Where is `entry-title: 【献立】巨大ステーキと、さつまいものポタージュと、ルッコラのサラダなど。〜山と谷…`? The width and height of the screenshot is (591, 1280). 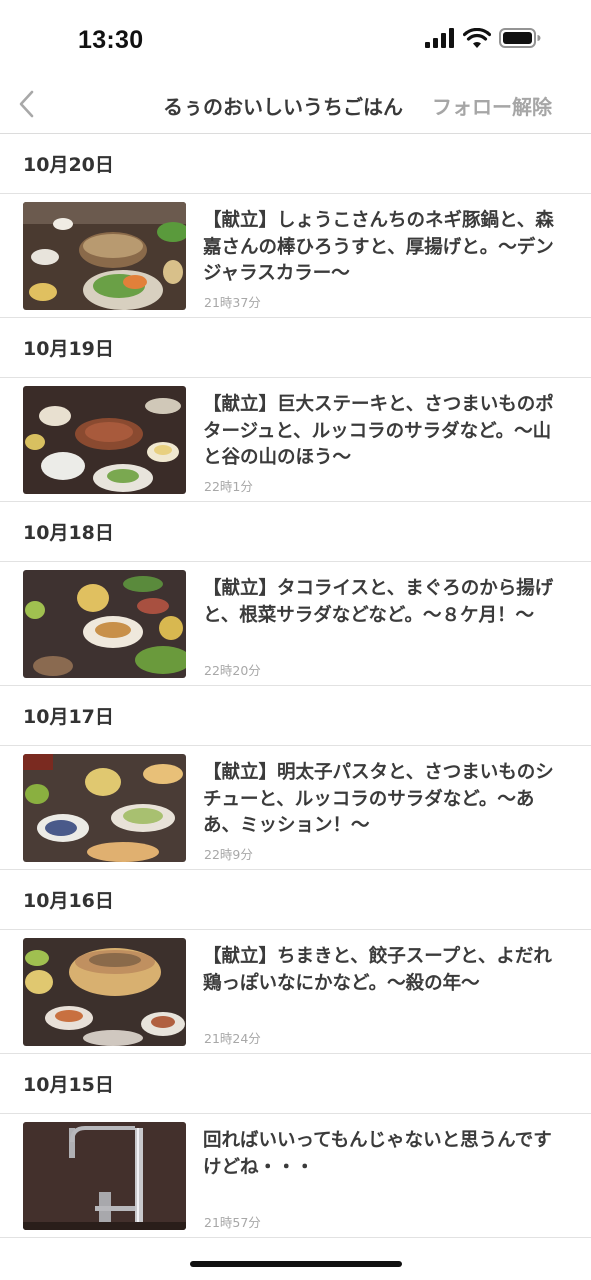
entry-title: 【献立】巨大ステーキと、さつまいものポタージュと、ルッコラのサラダなど。〜山と谷… is located at coordinates (378, 431).